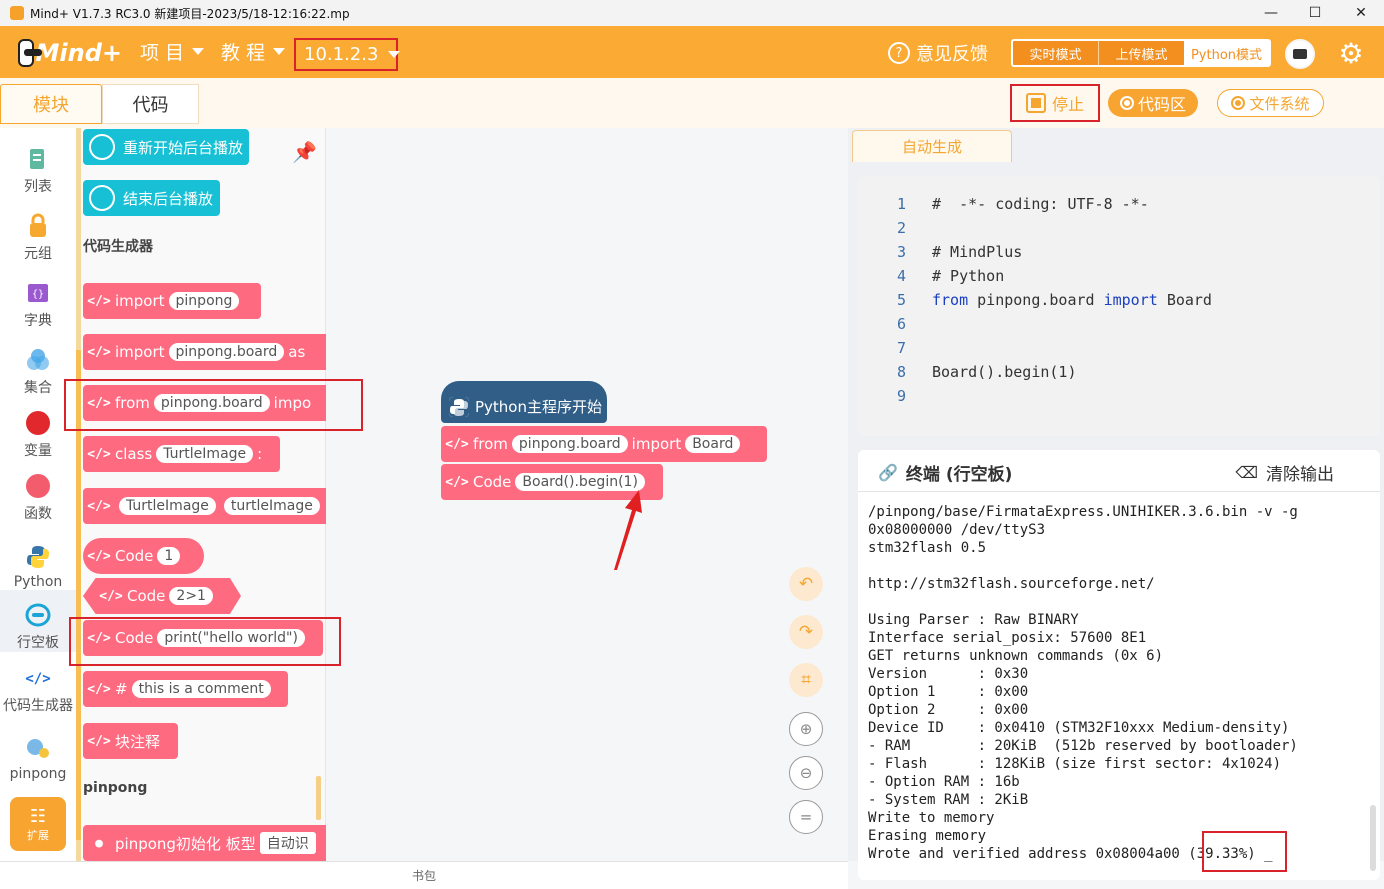  What do you see at coordinates (1072, 300) in the screenshot?
I see `line-text: from pinpong.board import Board` at bounding box center [1072, 300].